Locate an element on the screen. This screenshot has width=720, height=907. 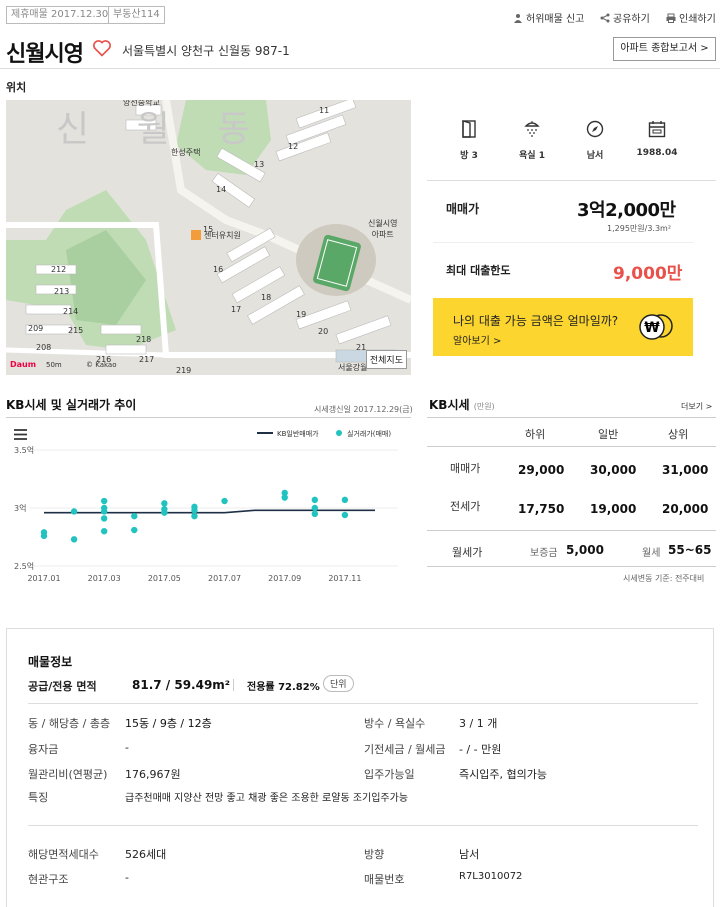
report-false-label: 허위매물 신고 is located at coordinates (555, 19).